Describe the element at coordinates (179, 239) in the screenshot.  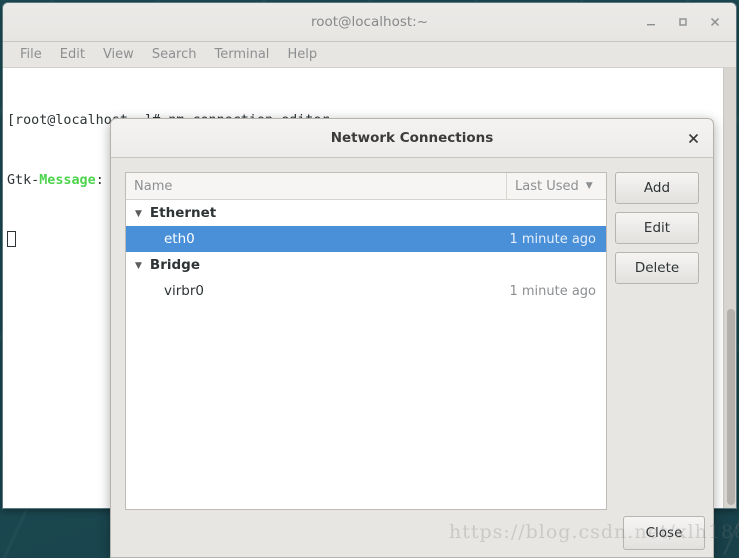
I see `connection-name: eth0` at that location.